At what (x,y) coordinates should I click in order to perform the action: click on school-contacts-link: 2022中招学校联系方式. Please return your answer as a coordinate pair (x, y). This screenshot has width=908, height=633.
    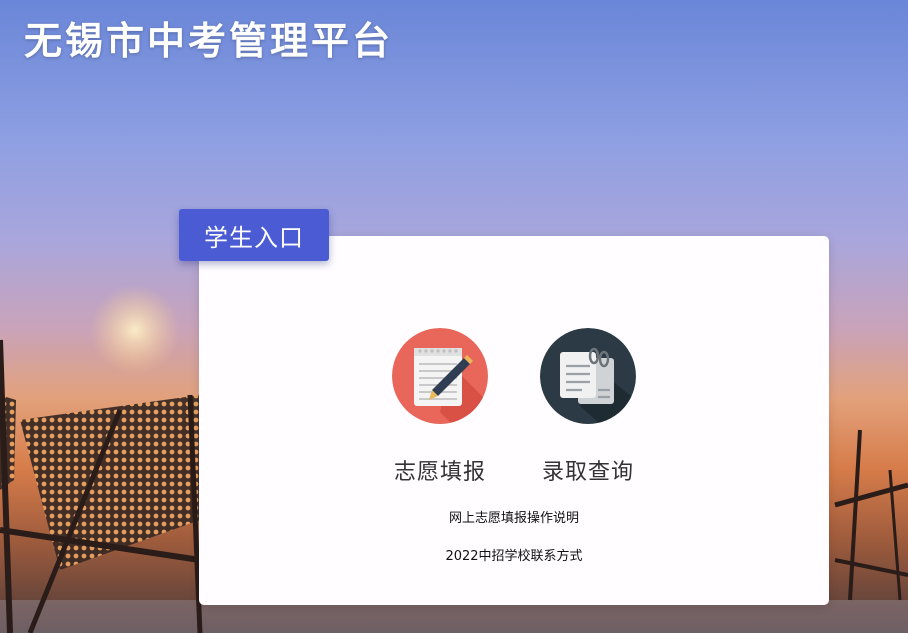
    Looking at the image, I should click on (514, 554).